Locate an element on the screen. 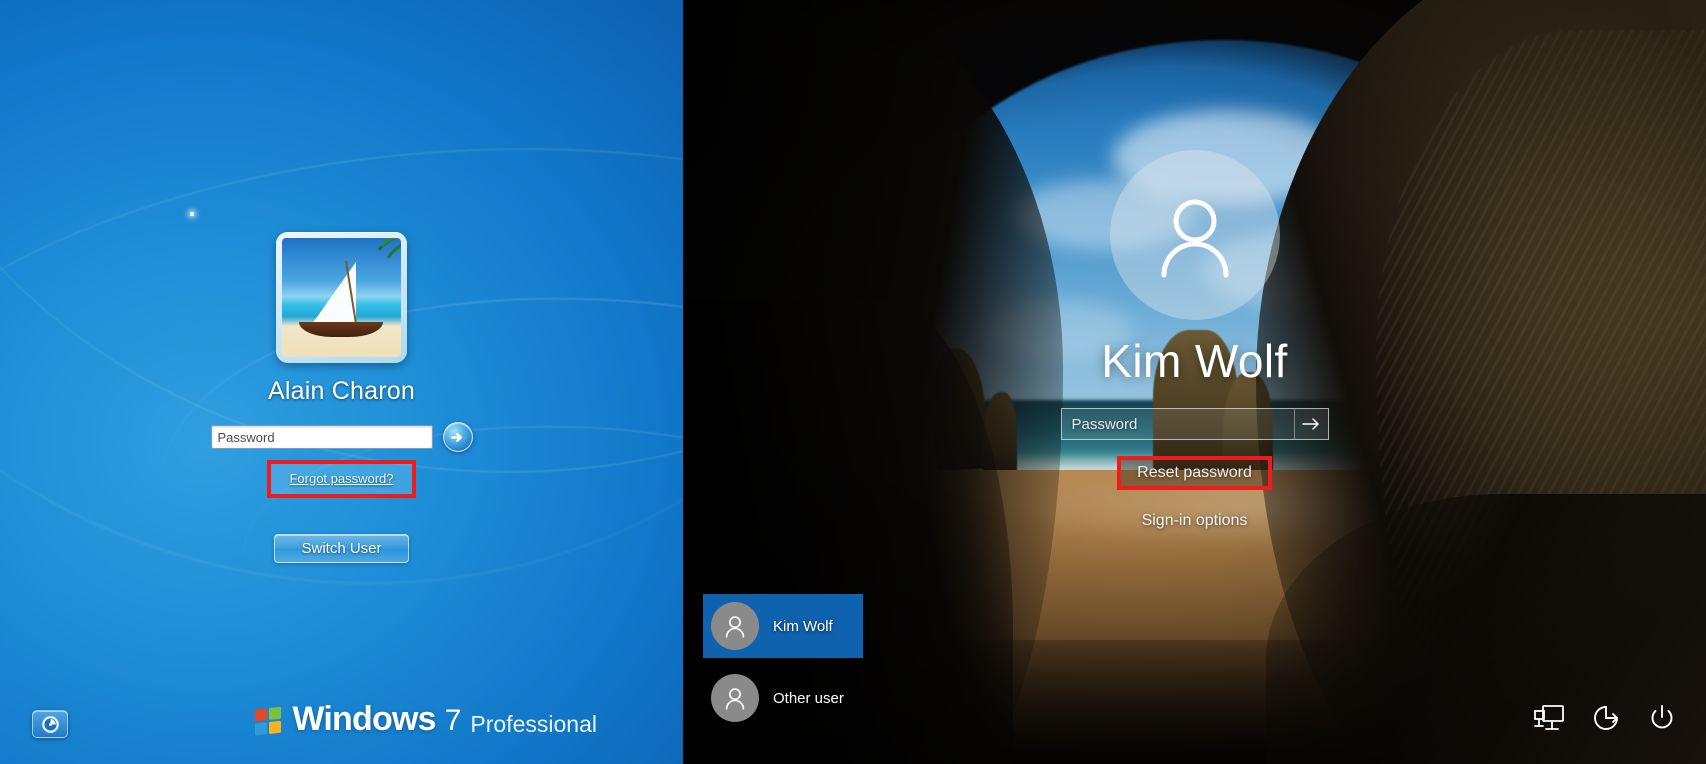 The height and width of the screenshot is (764, 1706). arrow-right-circle-icon is located at coordinates (456, 437).